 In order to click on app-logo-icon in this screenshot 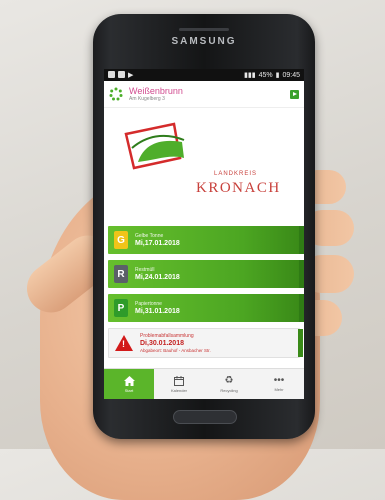, I will do `click(116, 94)`.